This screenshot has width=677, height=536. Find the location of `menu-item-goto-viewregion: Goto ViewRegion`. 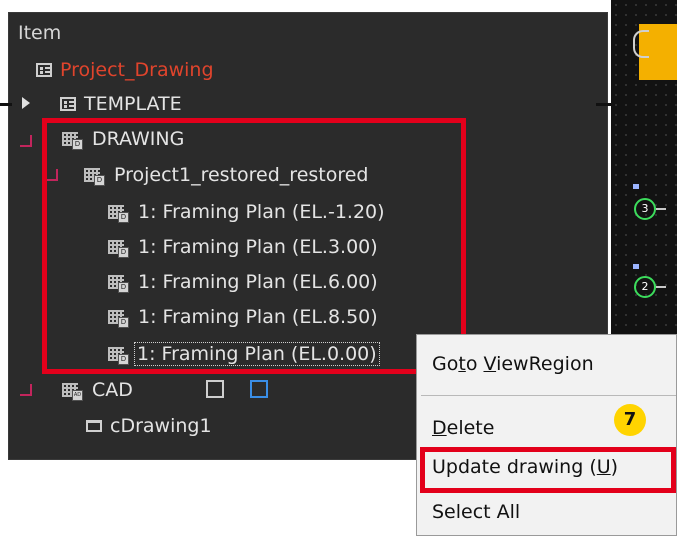

menu-item-goto-viewregion: Goto ViewRegion is located at coordinates (513, 364).